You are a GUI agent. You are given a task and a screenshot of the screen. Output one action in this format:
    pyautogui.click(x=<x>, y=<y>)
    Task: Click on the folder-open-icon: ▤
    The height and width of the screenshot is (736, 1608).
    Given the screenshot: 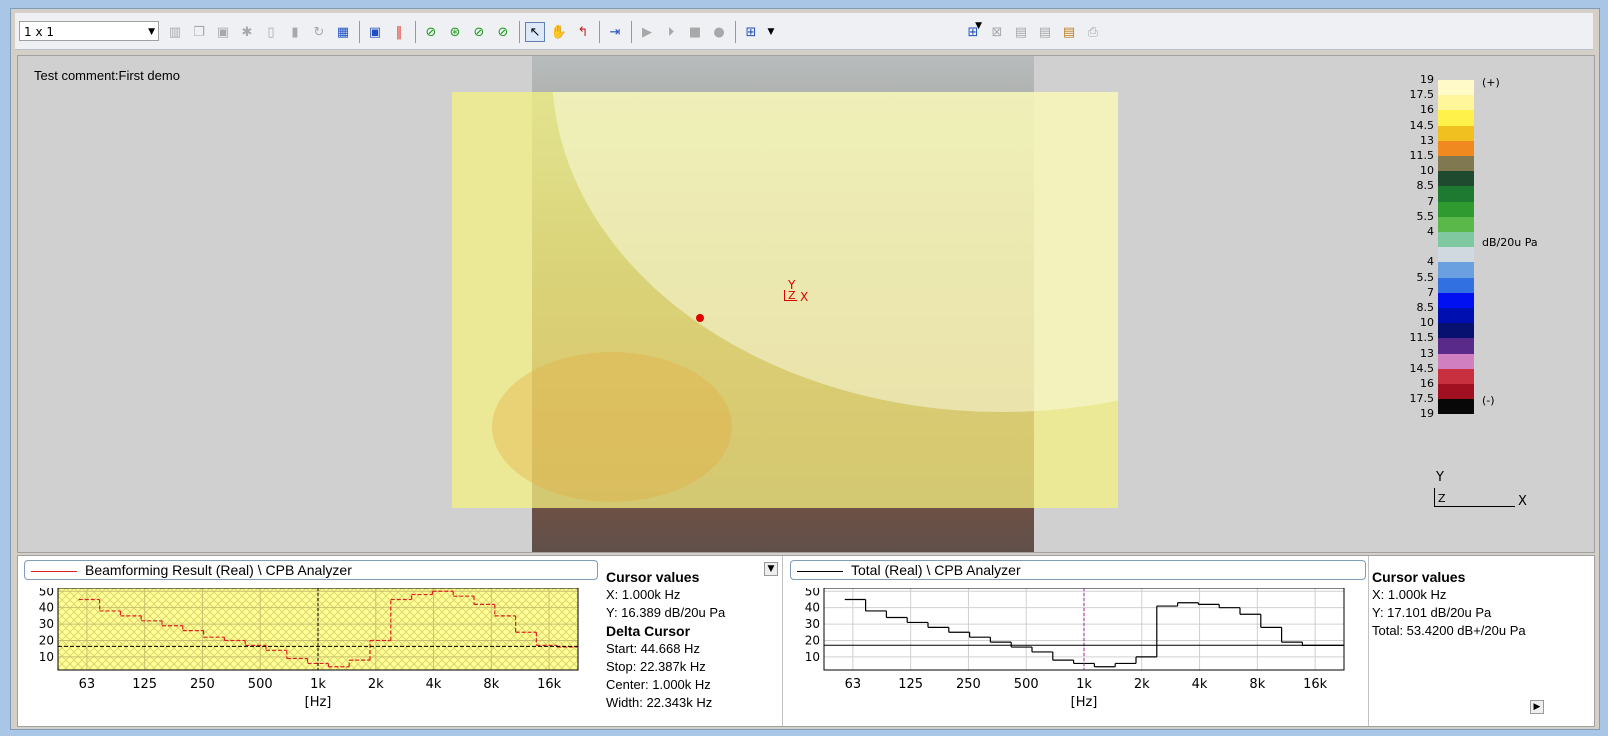 What is the action you would take?
    pyautogui.click(x=1069, y=32)
    